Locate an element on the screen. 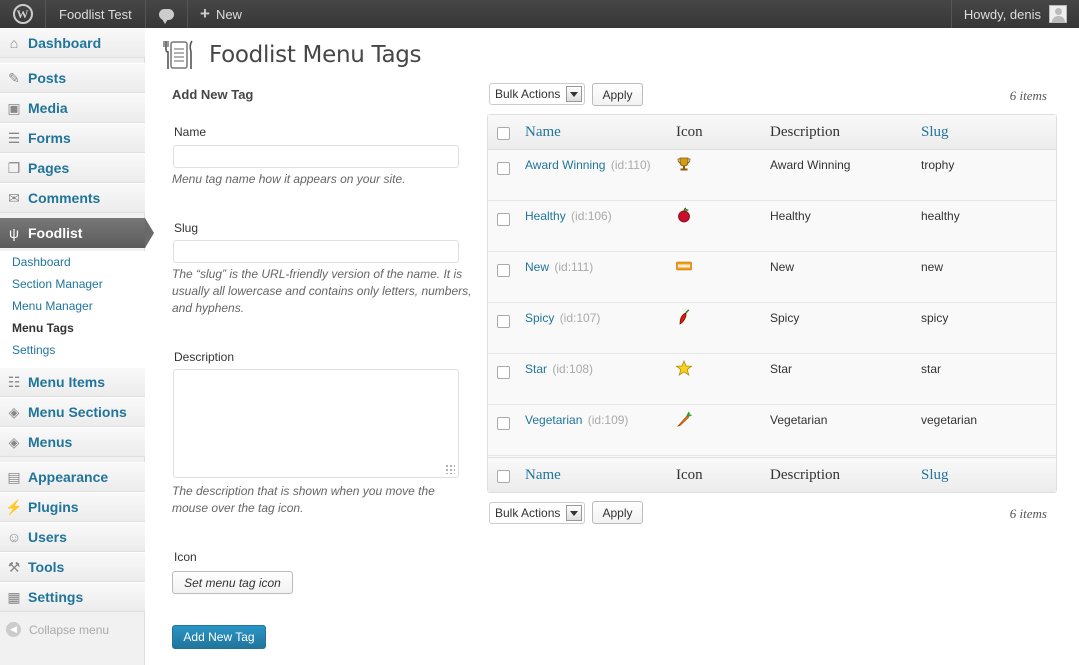 This screenshot has width=1079, height=665. row-slug: vegetarian is located at coordinates (949, 420).